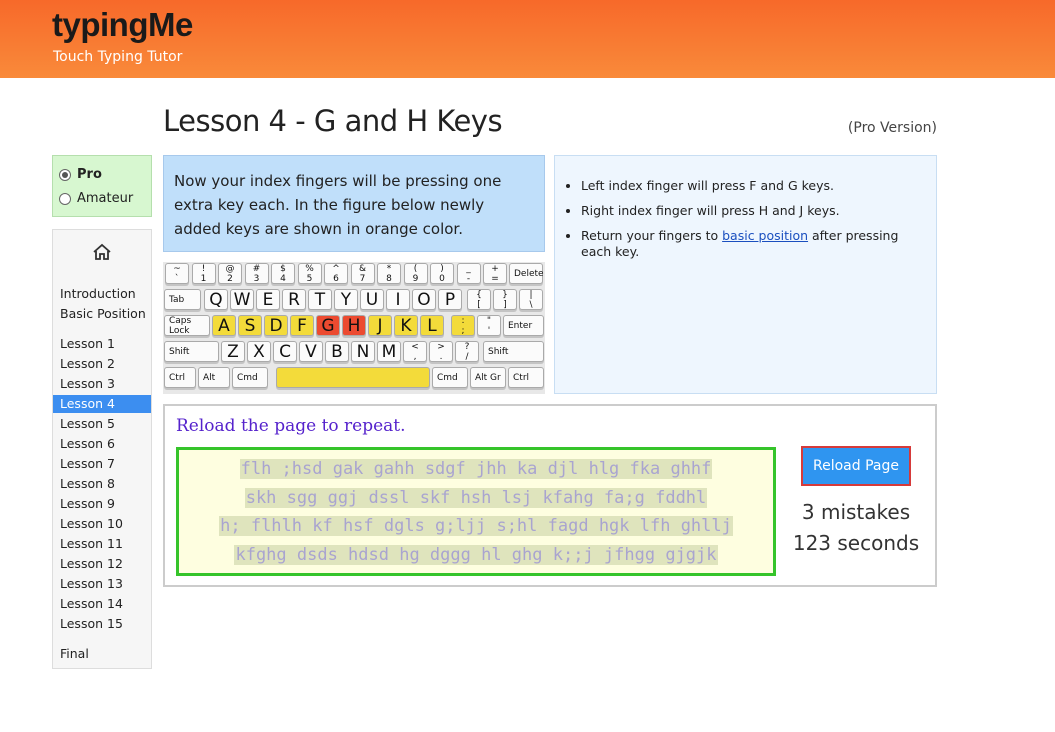  Describe the element at coordinates (182, 299) in the screenshot. I see `tab-key: Tab` at that location.